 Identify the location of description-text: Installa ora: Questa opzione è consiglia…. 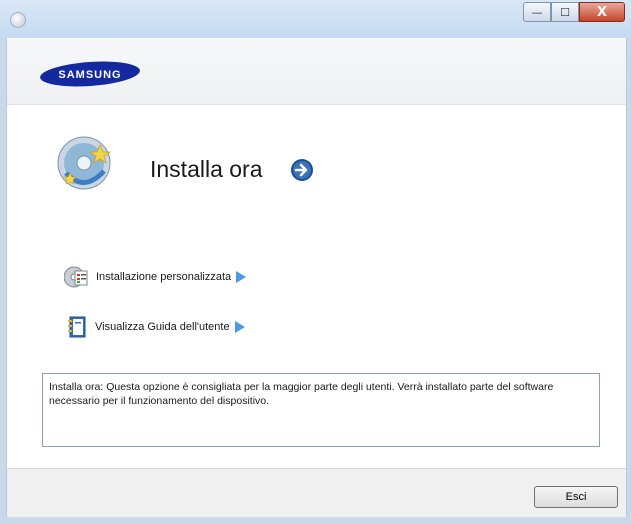
(301, 394).